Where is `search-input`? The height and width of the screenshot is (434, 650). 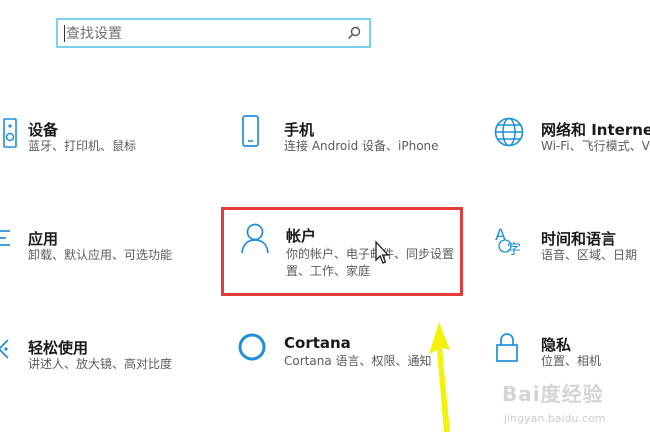 search-input is located at coordinates (201, 34).